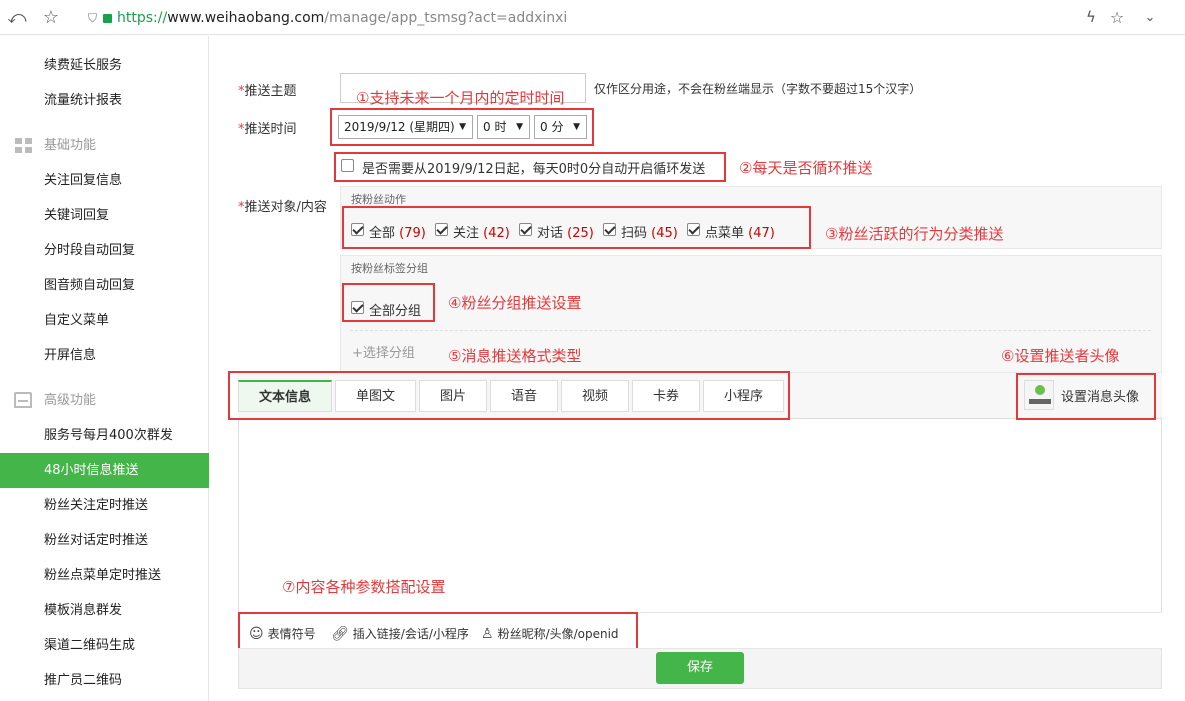 The width and height of the screenshot is (1185, 701). Describe the element at coordinates (104, 145) in the screenshot. I see `sidebar-group-basic: 基础功能` at that location.